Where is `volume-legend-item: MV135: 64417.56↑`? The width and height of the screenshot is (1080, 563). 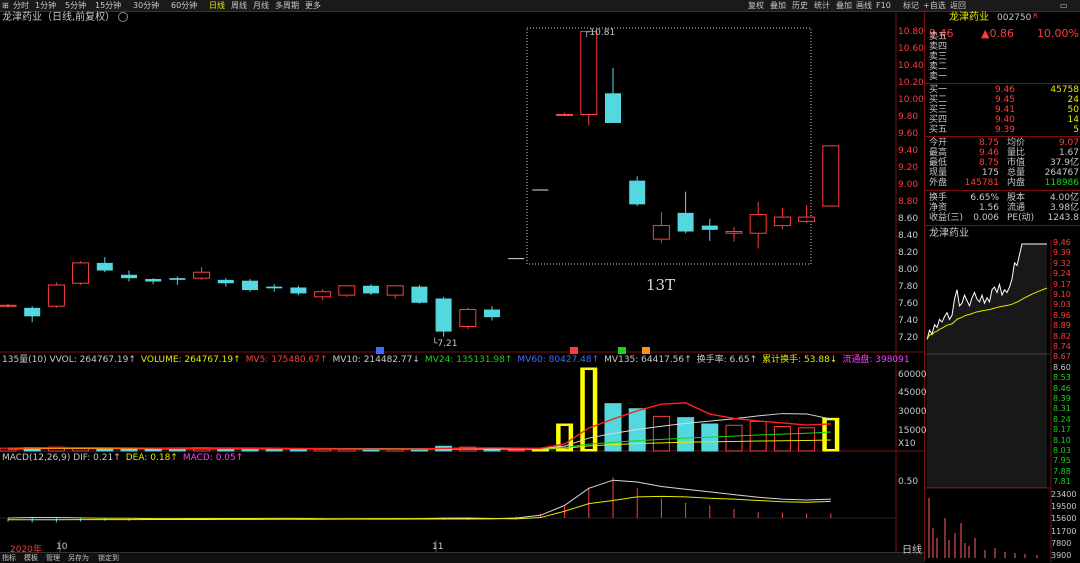
volume-legend-item: MV135: 64417.56↑ is located at coordinates (648, 360).